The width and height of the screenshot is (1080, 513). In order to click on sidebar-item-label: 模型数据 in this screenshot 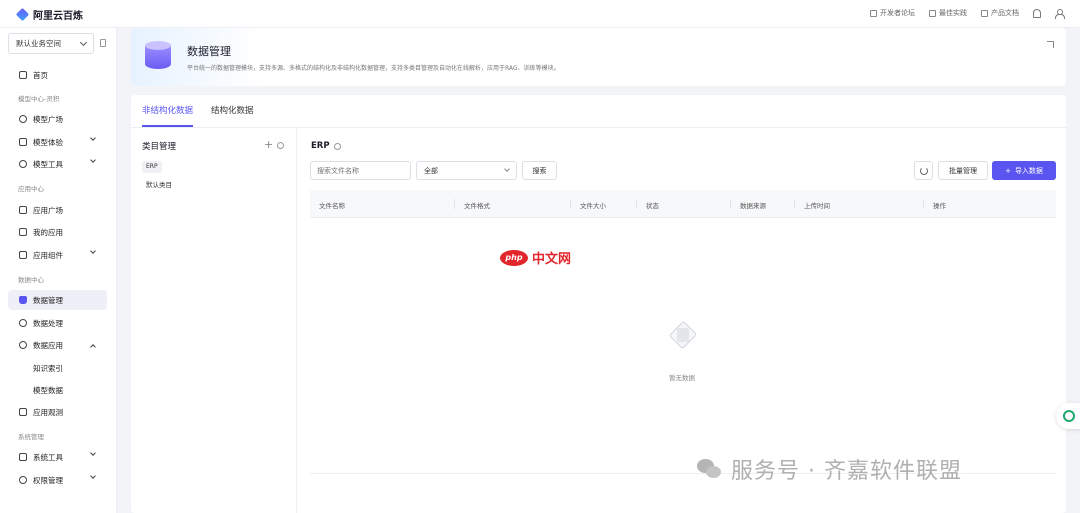, I will do `click(48, 390)`.